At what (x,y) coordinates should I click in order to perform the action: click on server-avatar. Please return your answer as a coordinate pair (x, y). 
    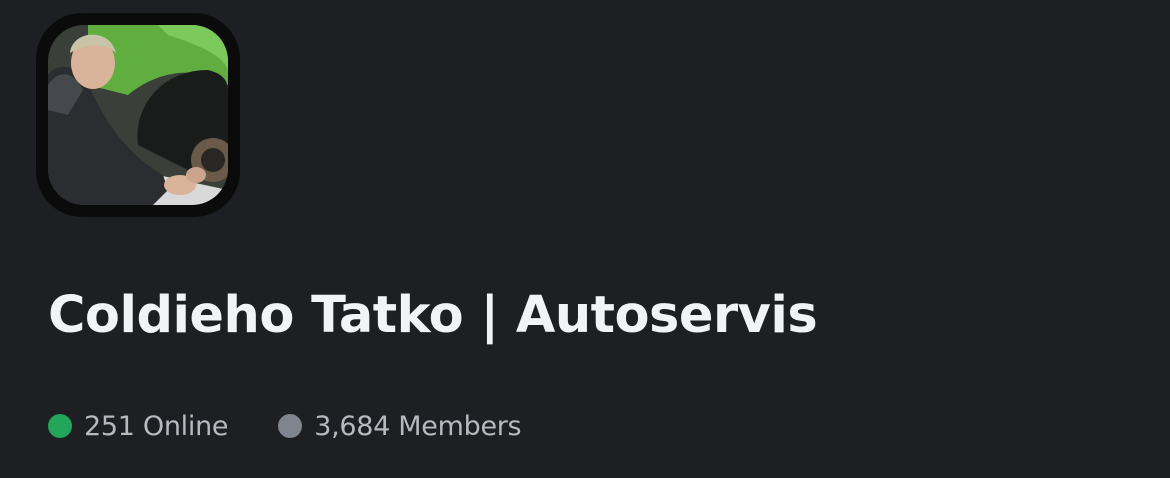
    Looking at the image, I should click on (138, 115).